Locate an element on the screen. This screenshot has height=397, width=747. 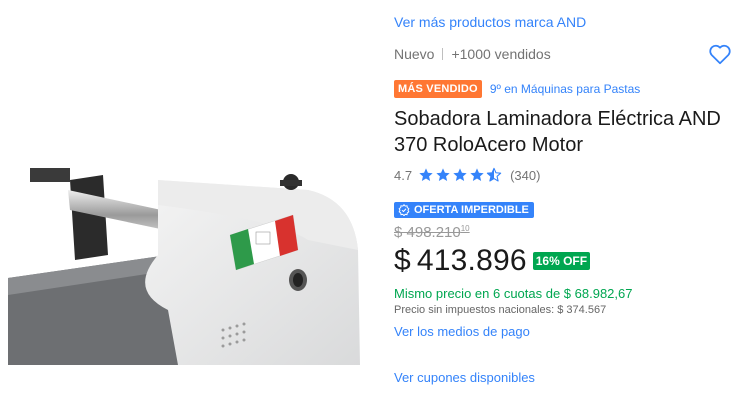
rating-value: 4.7 is located at coordinates (403, 175).